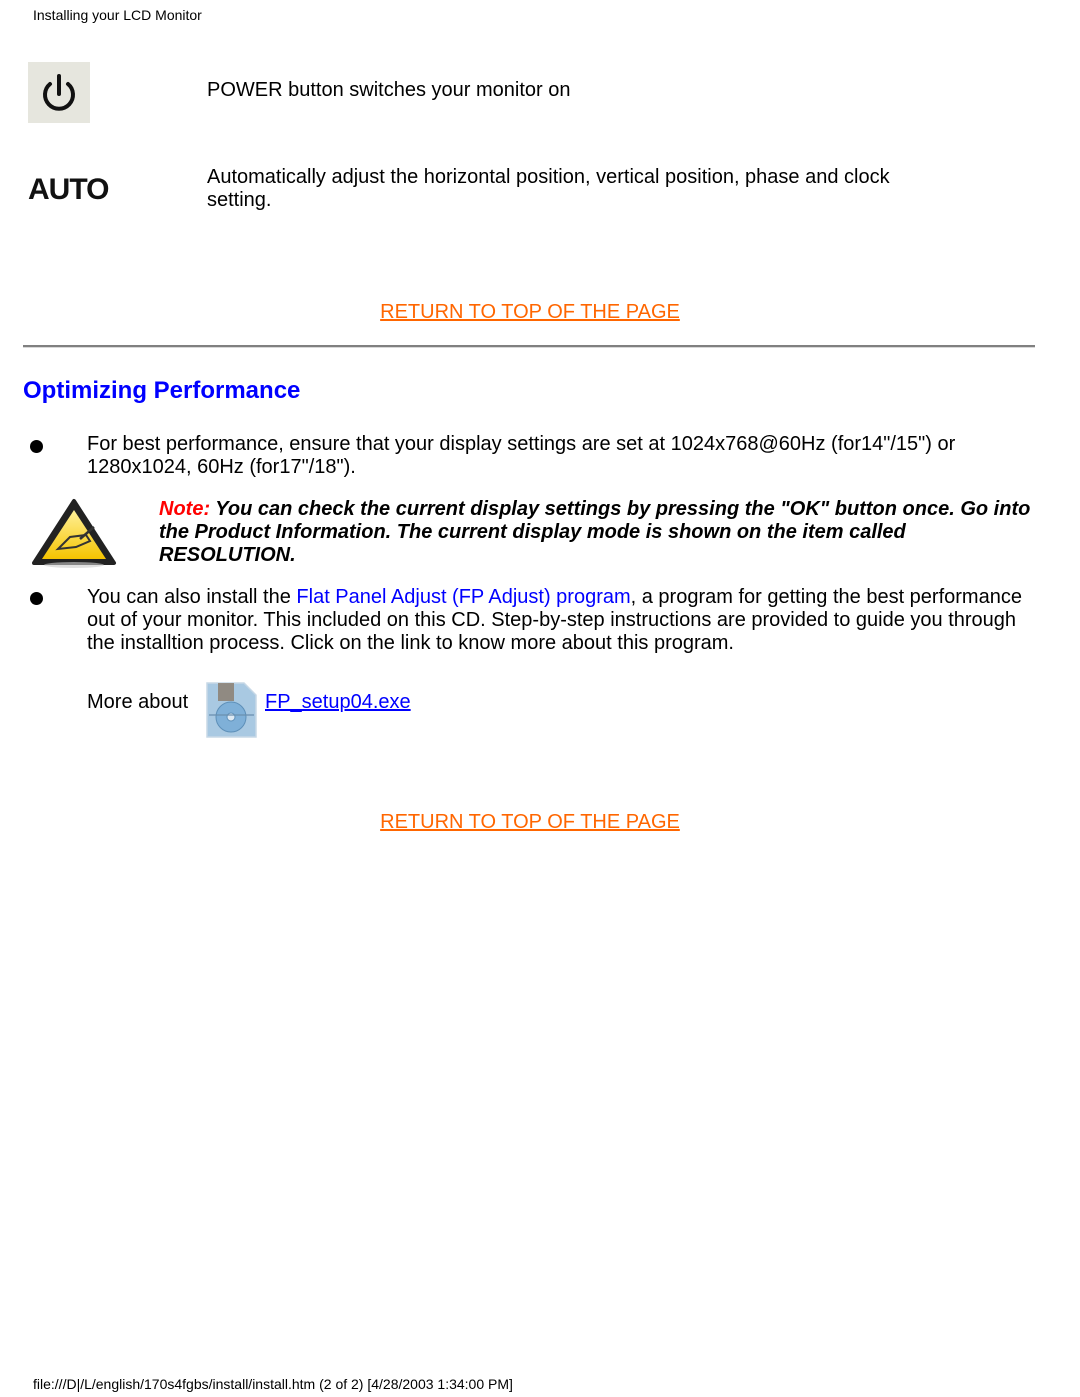  What do you see at coordinates (162, 390) in the screenshot?
I see `section-title: Optimizing Performance` at bounding box center [162, 390].